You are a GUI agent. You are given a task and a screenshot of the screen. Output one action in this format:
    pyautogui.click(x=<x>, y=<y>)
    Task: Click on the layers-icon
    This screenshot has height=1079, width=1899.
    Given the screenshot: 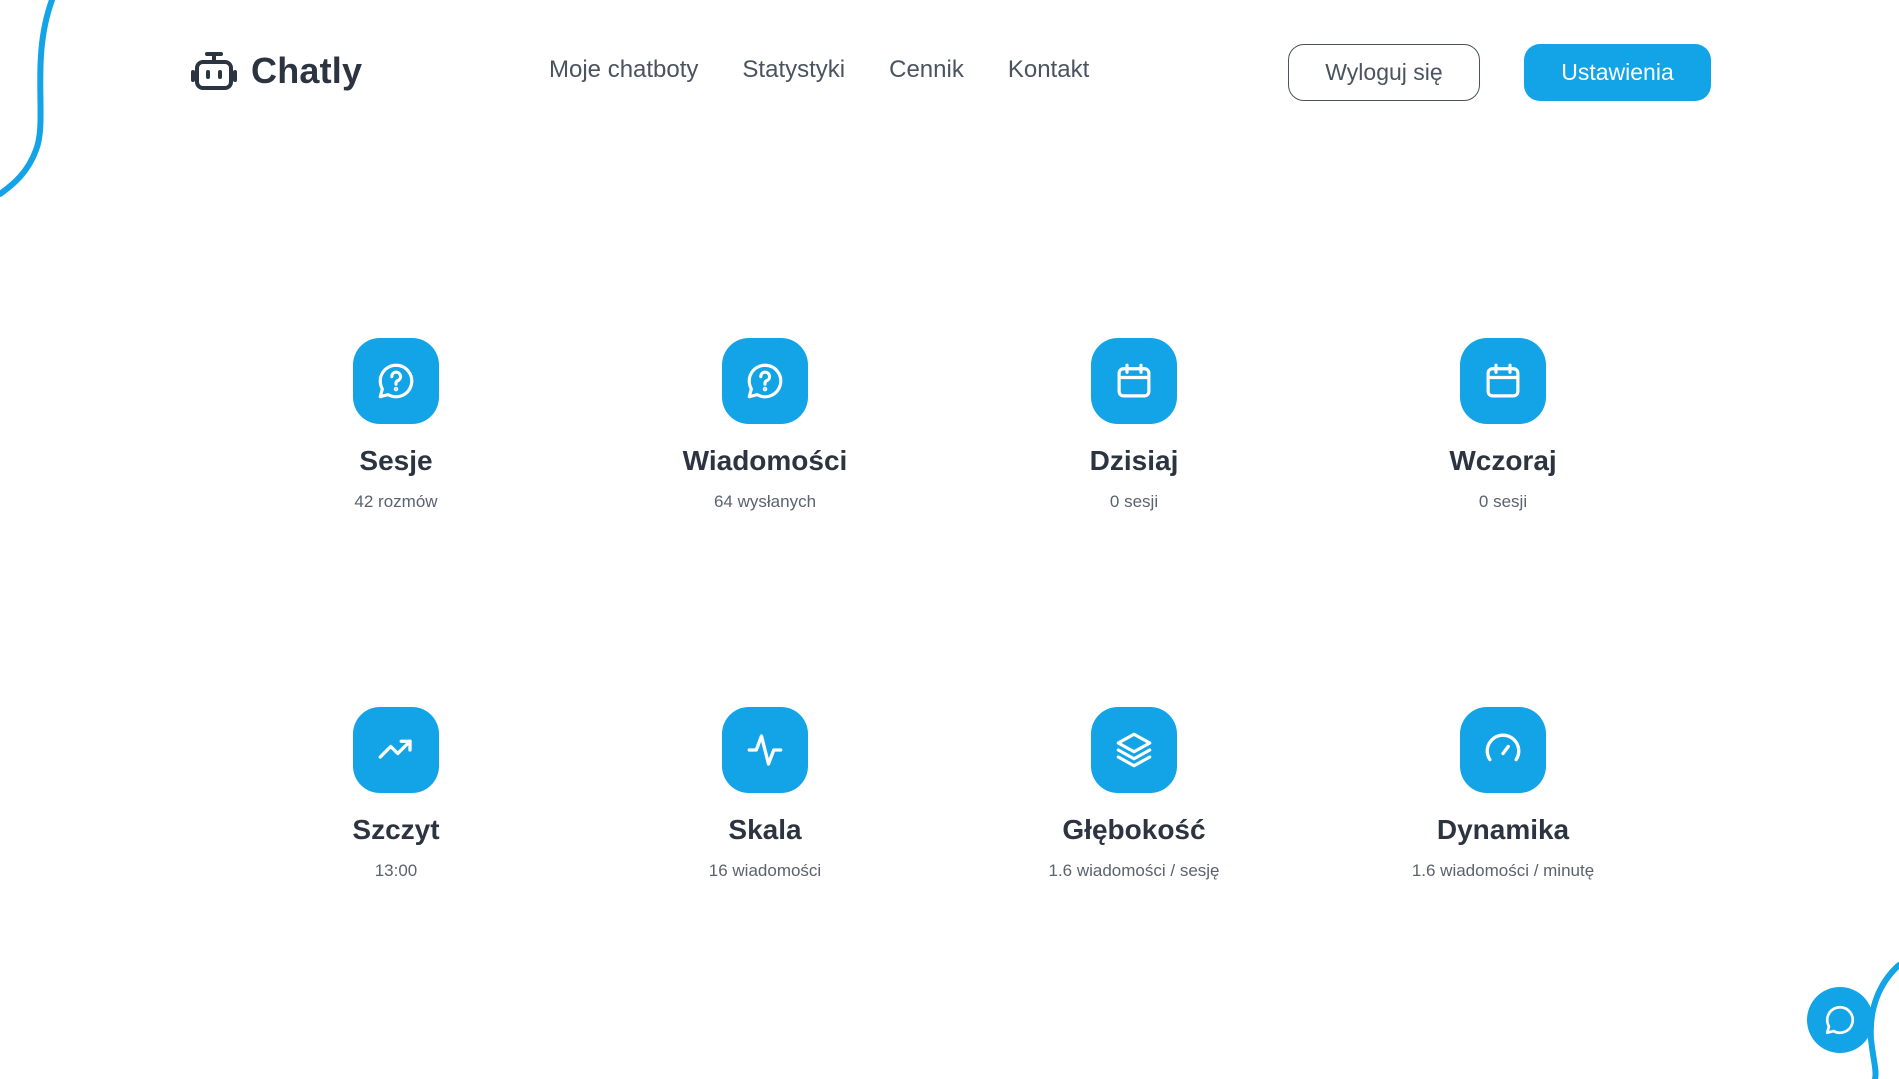 What is the action you would take?
    pyautogui.click(x=1134, y=750)
    